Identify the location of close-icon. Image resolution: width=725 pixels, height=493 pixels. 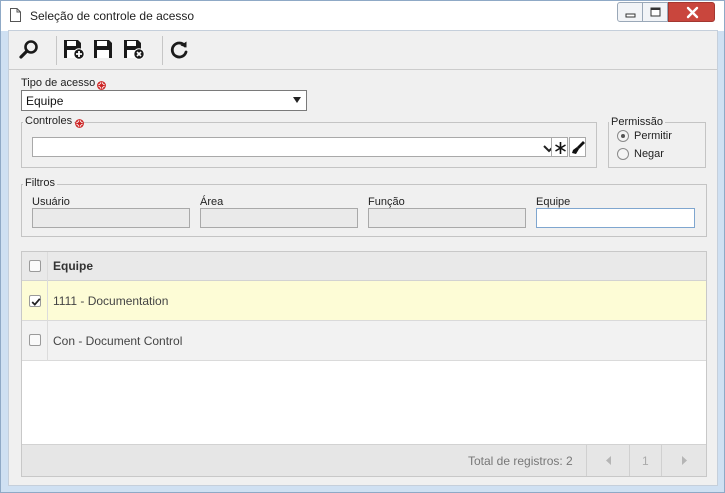
(692, 12).